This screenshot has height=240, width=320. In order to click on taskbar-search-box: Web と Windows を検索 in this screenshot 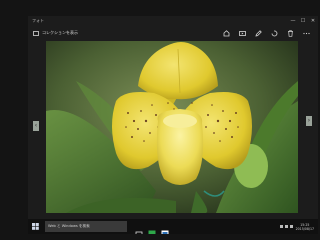, I will do `click(86, 226)`.